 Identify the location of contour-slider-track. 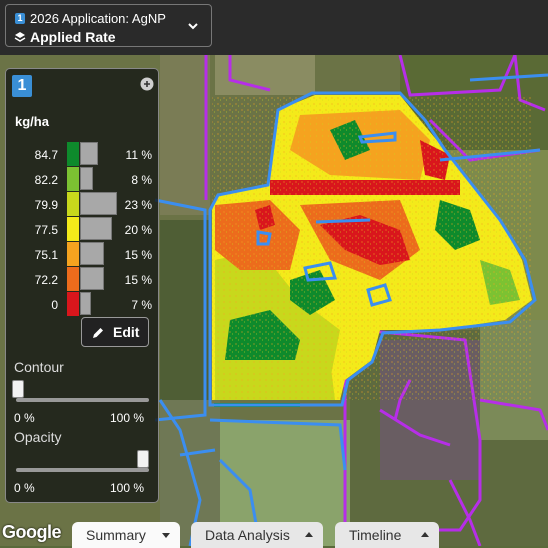
(82, 400).